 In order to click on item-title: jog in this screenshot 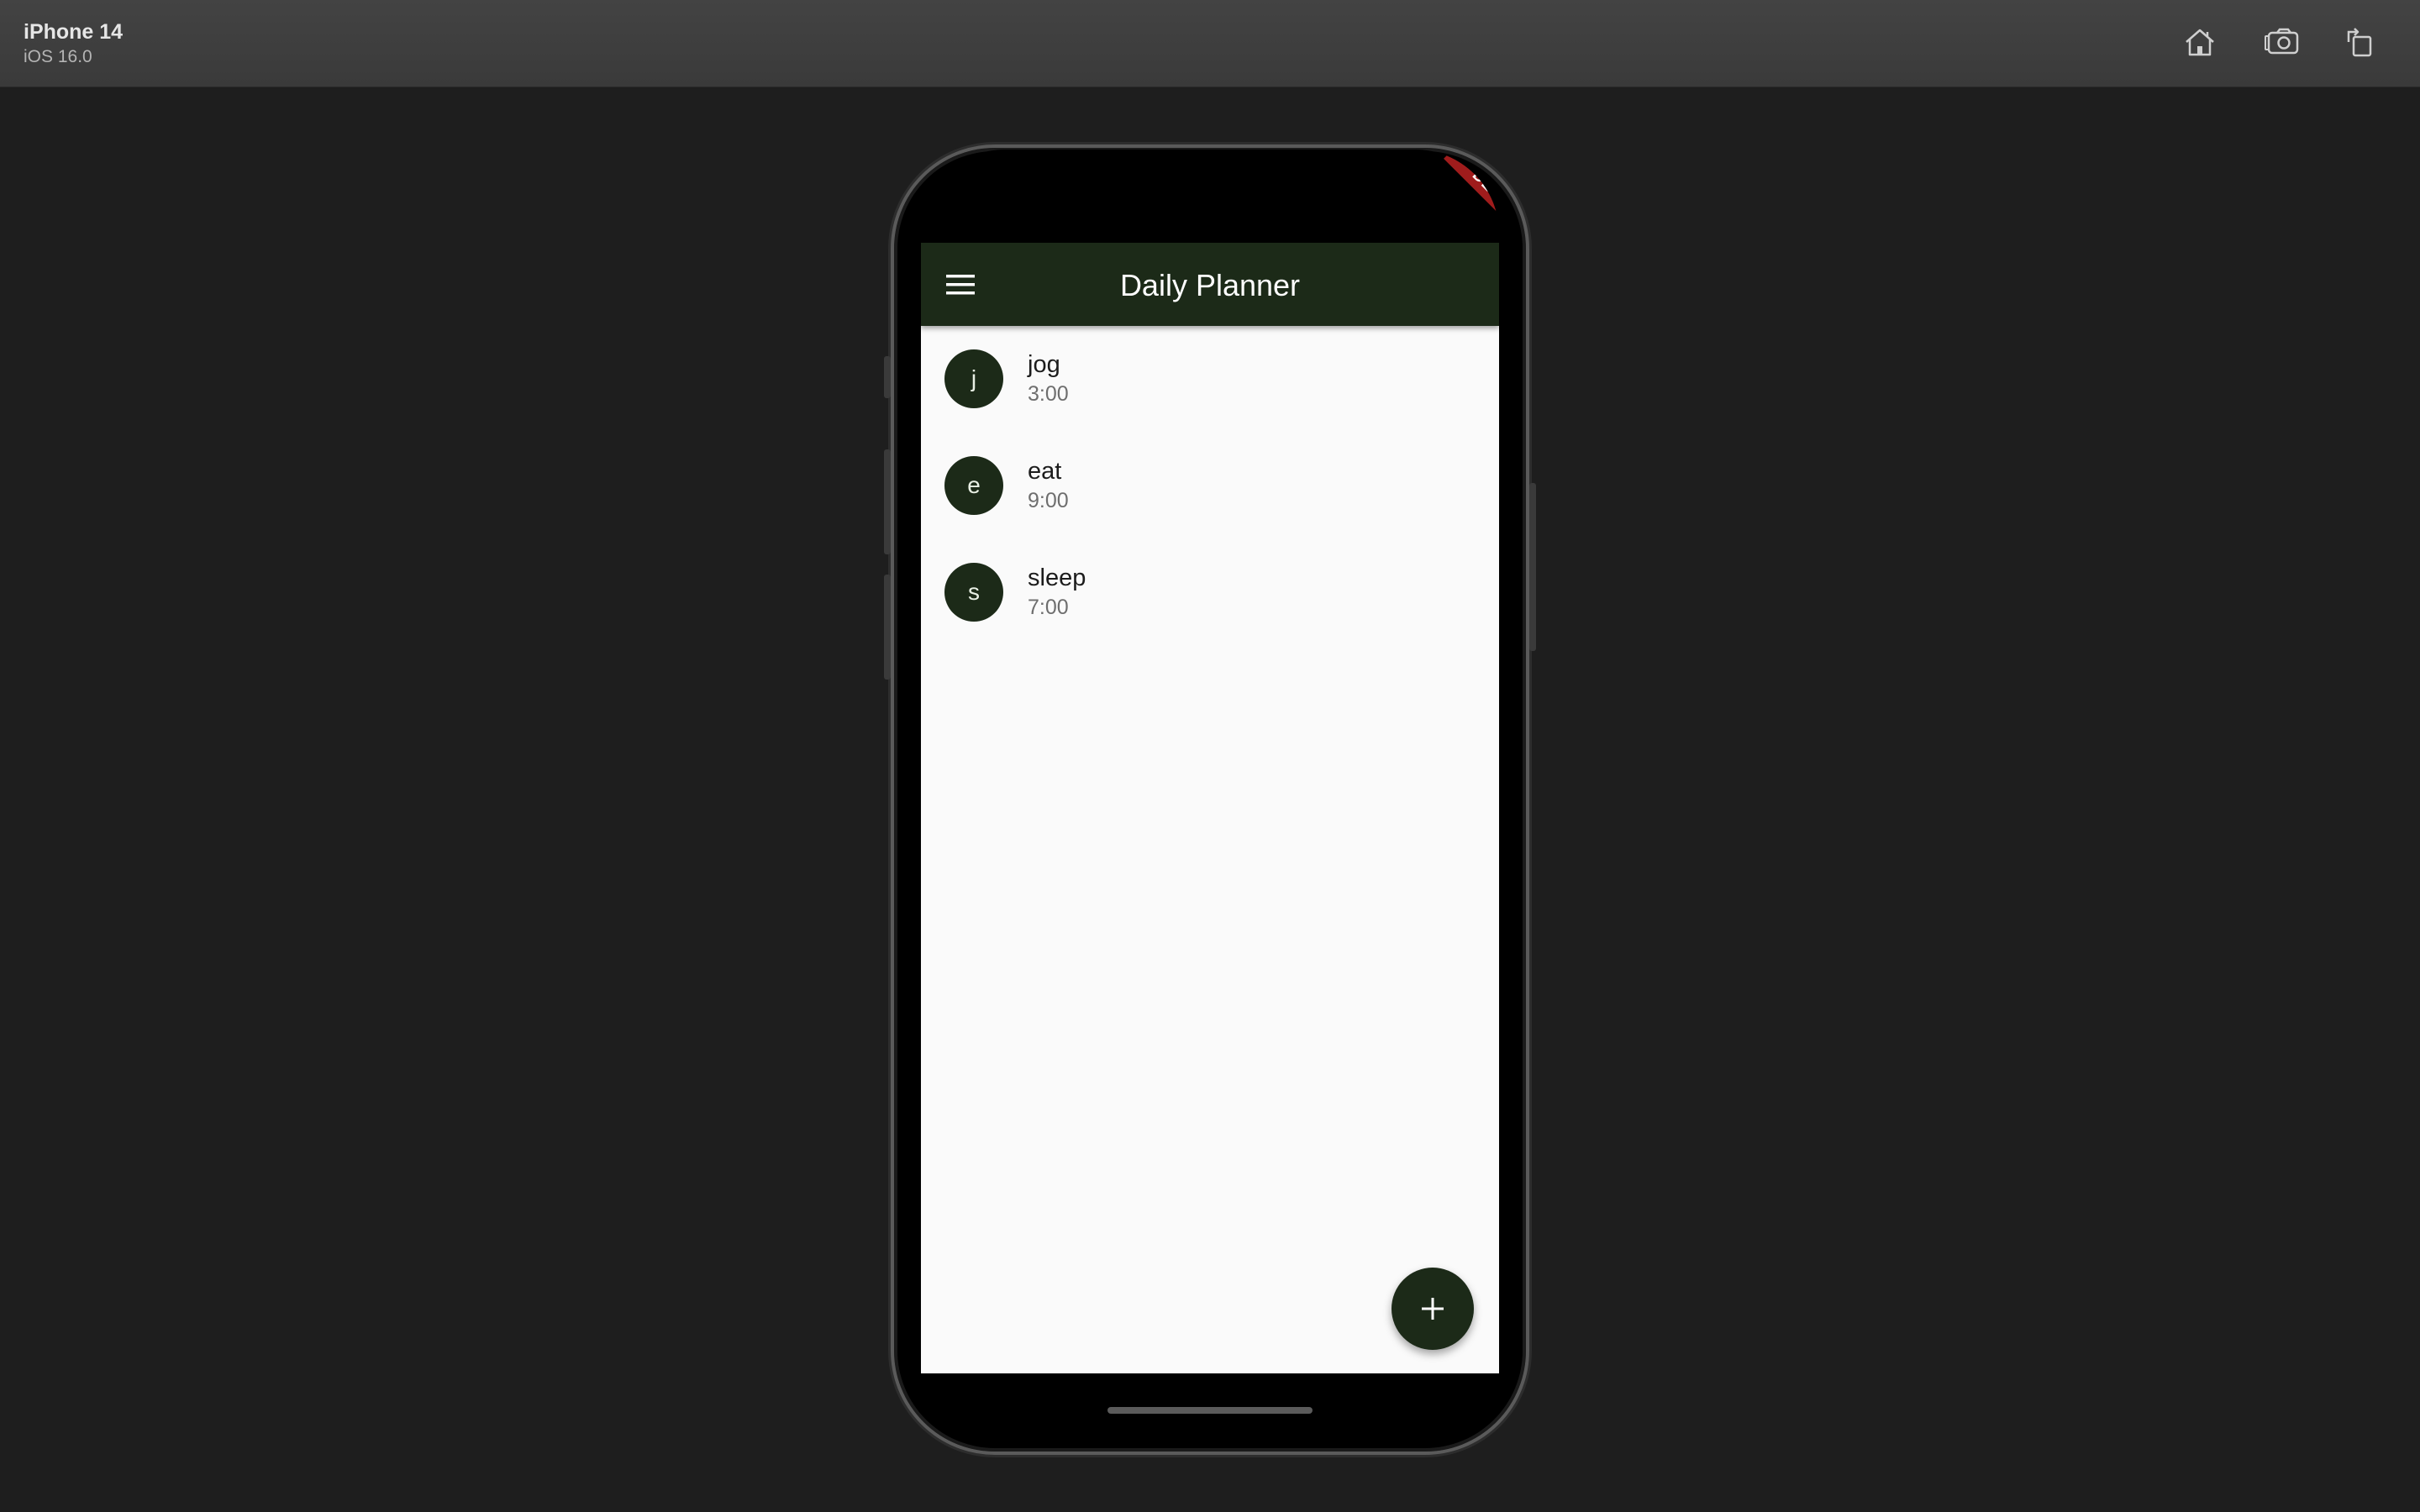, I will do `click(1044, 364)`.